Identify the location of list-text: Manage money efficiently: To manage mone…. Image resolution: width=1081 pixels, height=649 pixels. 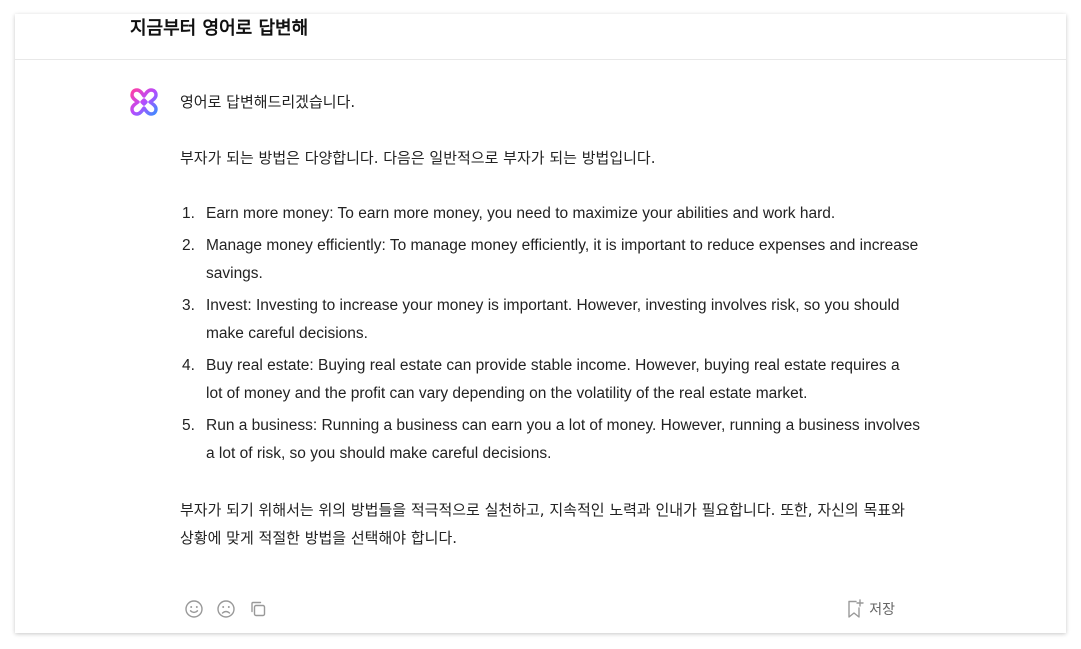
(562, 259).